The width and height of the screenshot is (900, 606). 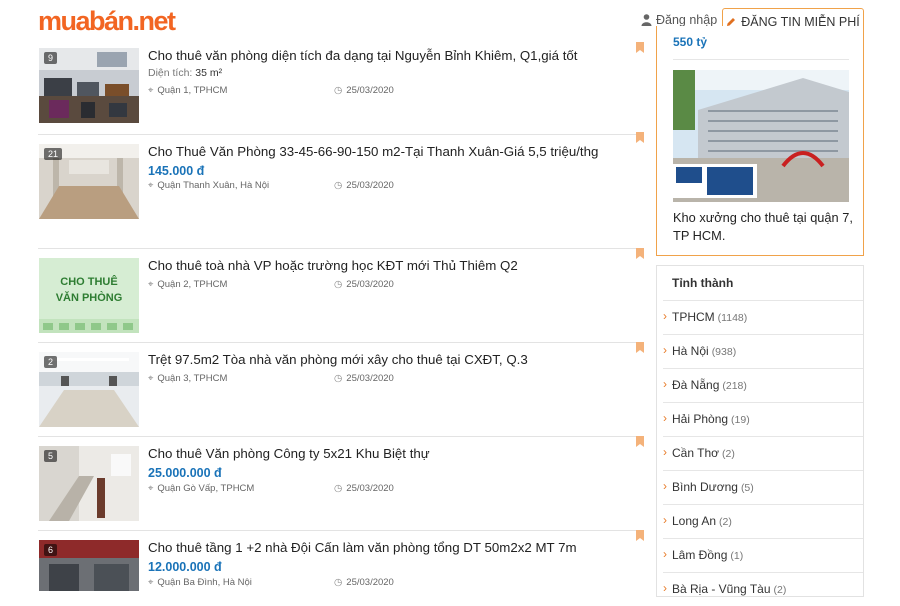 I want to click on listing-thumbnail: 5, so click(x=89, y=483).